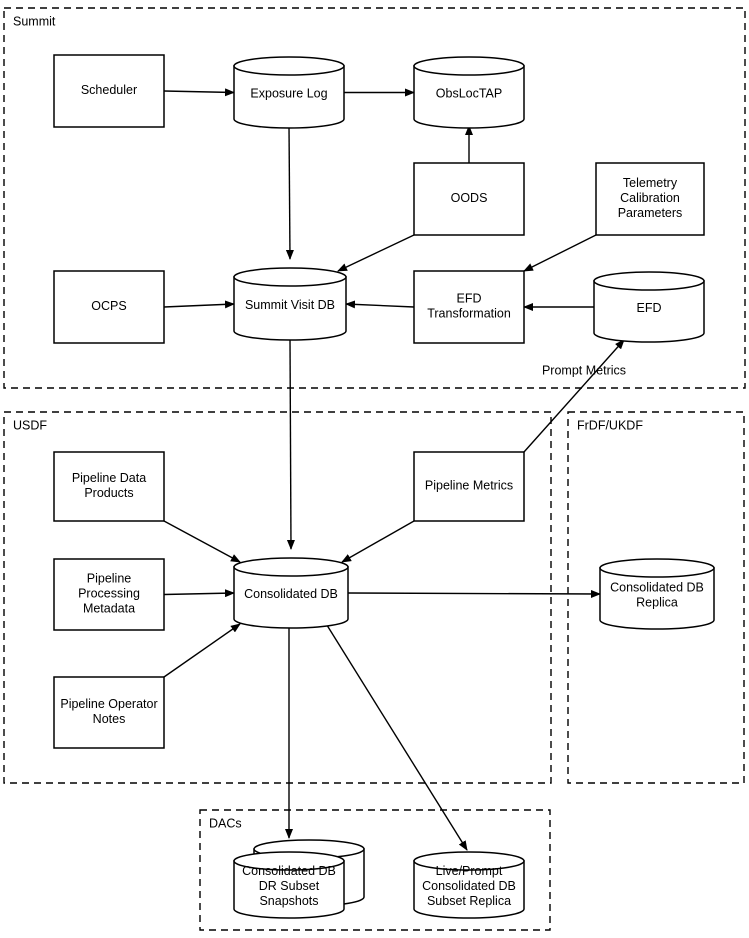 This screenshot has width=749, height=938. I want to click on edge-efd-transformation-to-summit-visit-db, so click(380, 304).